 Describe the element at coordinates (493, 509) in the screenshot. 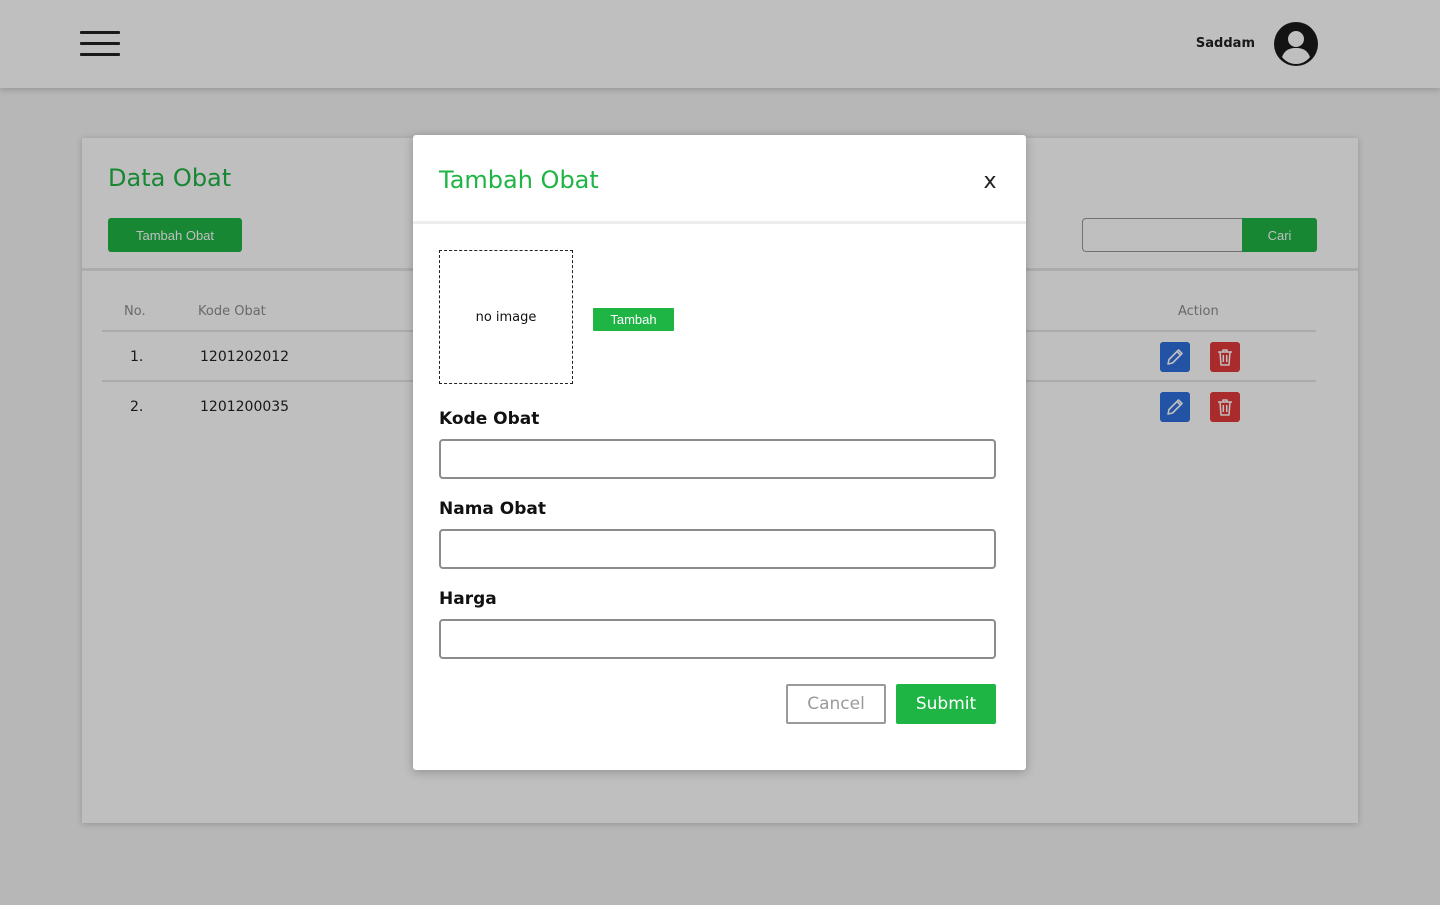

I see `nama-obat-label: Nama Obat` at that location.